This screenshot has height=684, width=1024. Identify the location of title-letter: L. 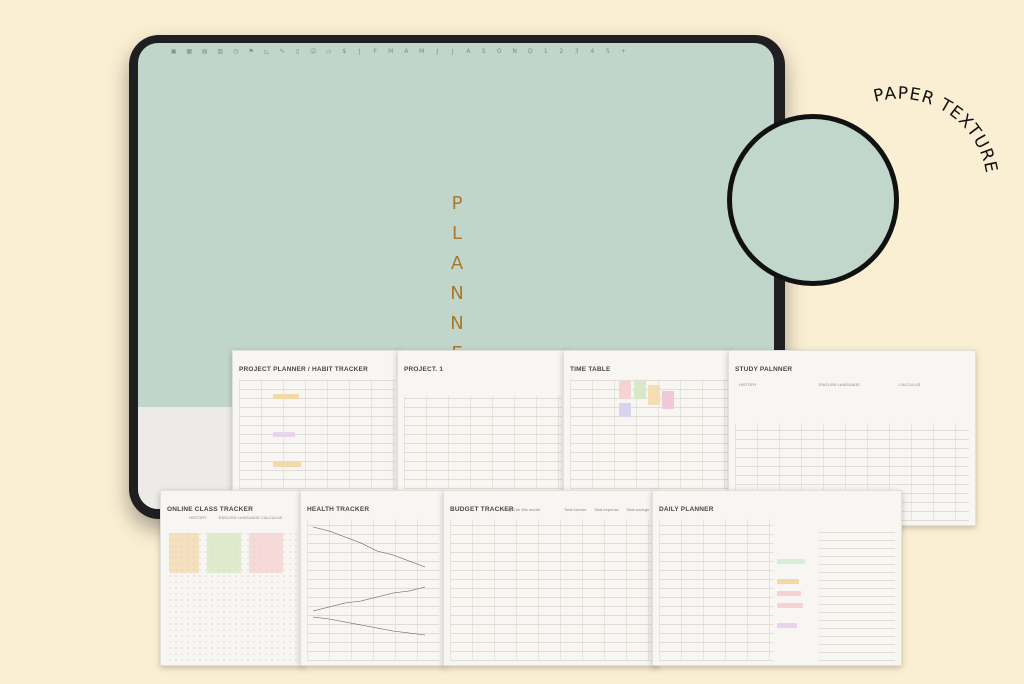
(457, 233).